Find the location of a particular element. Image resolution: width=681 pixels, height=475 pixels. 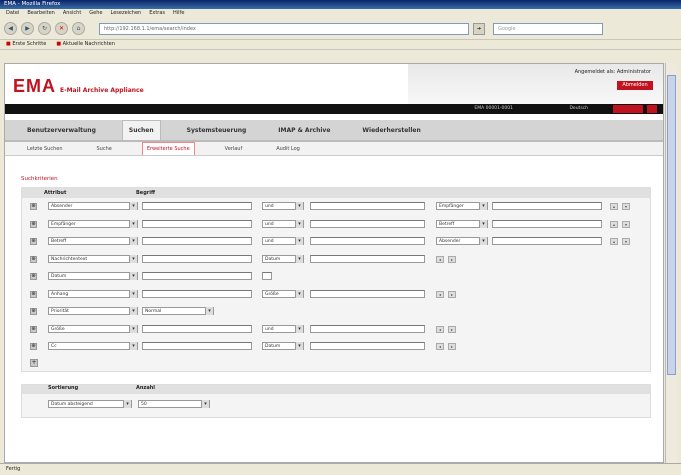

stop-icon: ✕ is located at coordinates (61, 28).